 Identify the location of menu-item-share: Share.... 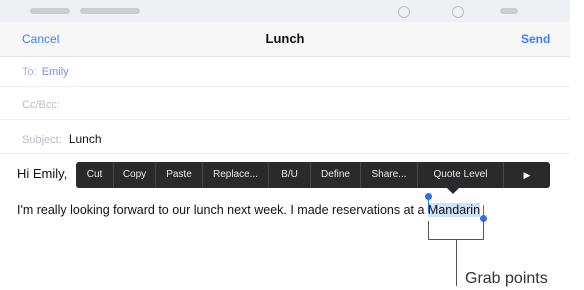
(389, 175).